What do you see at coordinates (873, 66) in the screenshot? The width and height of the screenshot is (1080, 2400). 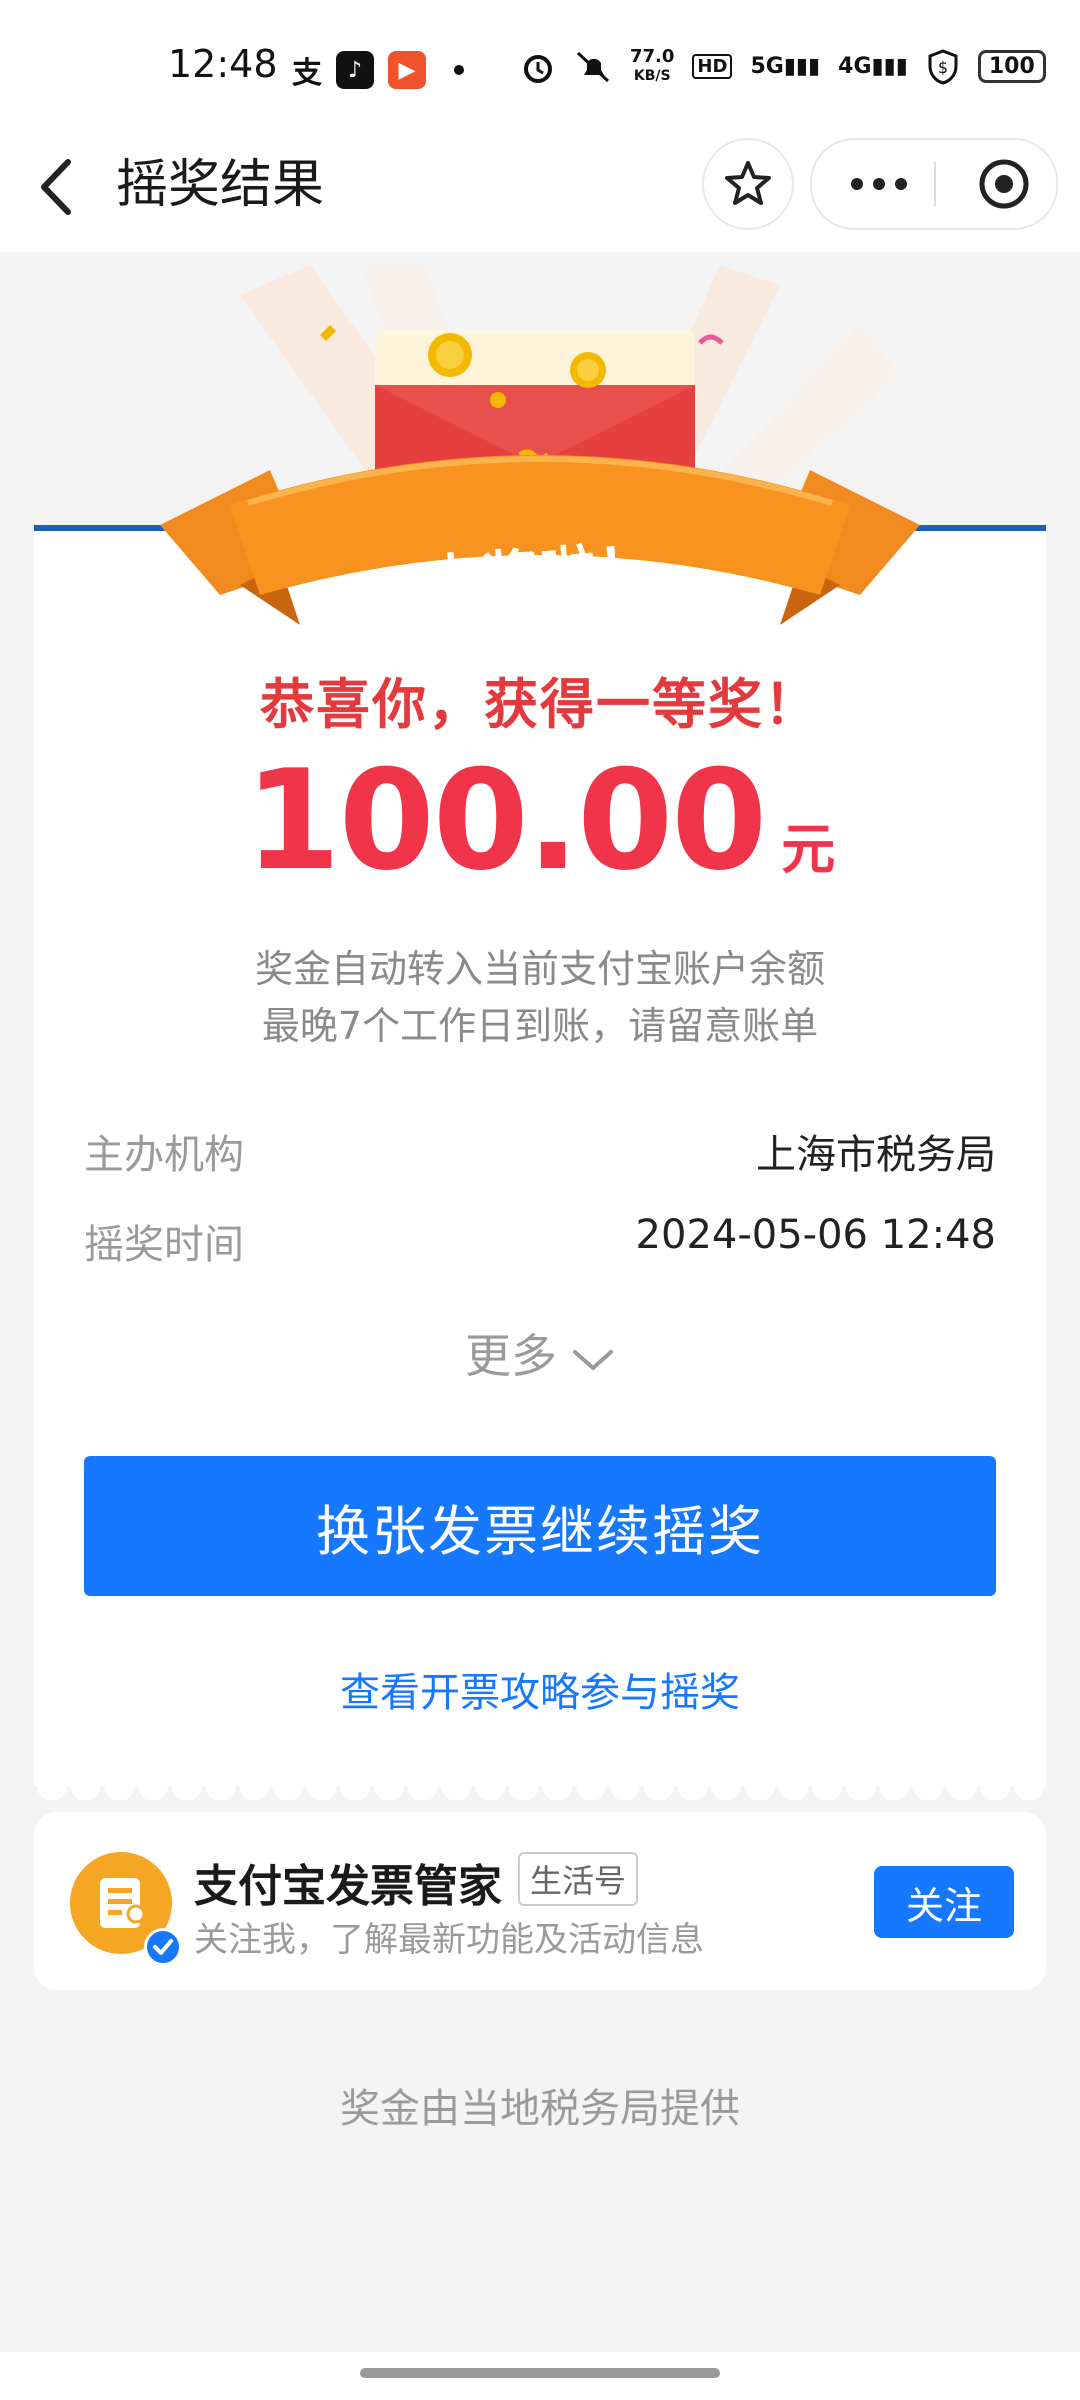 I see `signal-4g-icon: 4G▮▮▮` at bounding box center [873, 66].